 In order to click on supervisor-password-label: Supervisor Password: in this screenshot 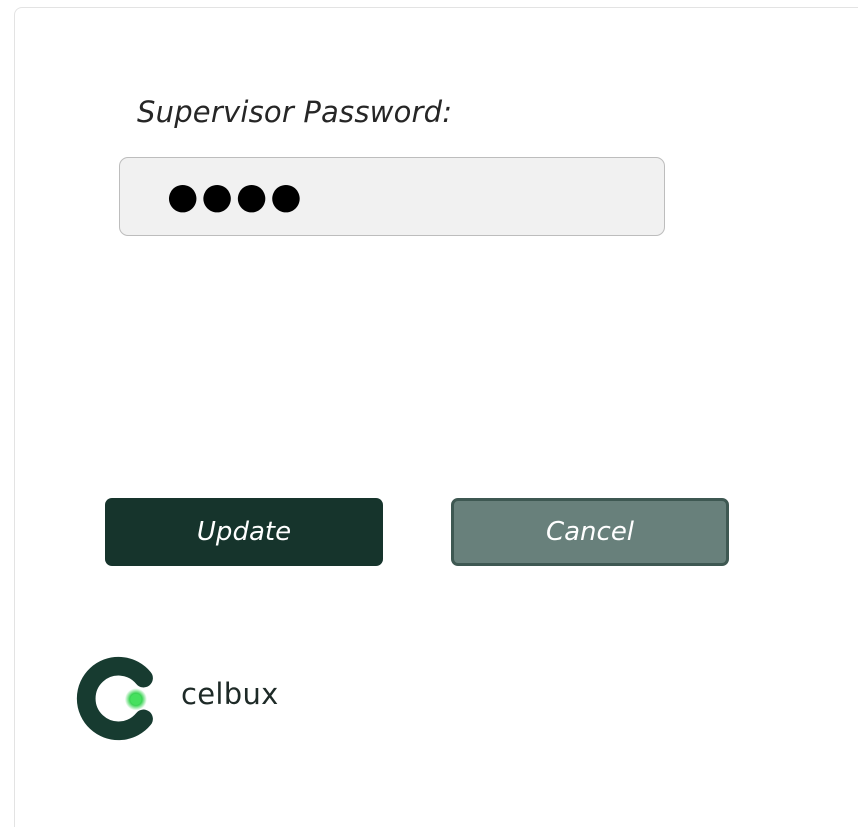, I will do `click(295, 112)`.